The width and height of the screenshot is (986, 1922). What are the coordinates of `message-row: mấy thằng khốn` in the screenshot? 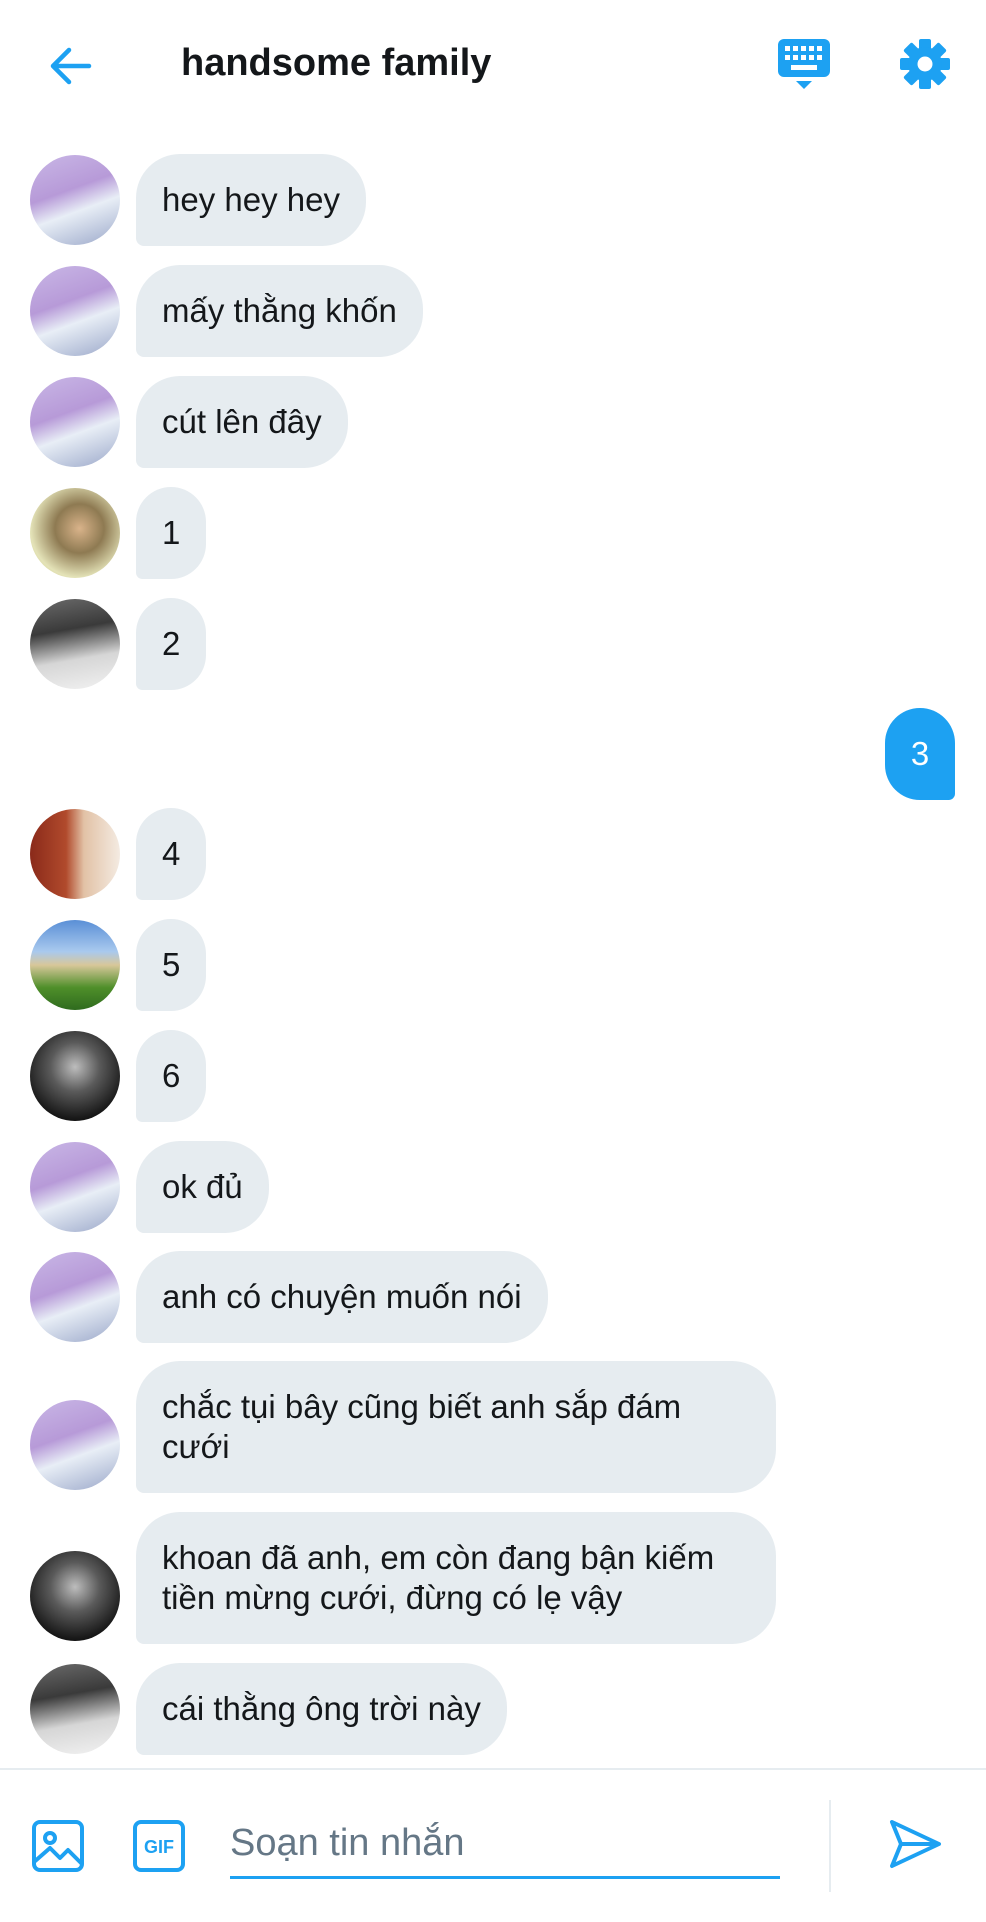 It's located at (493, 311).